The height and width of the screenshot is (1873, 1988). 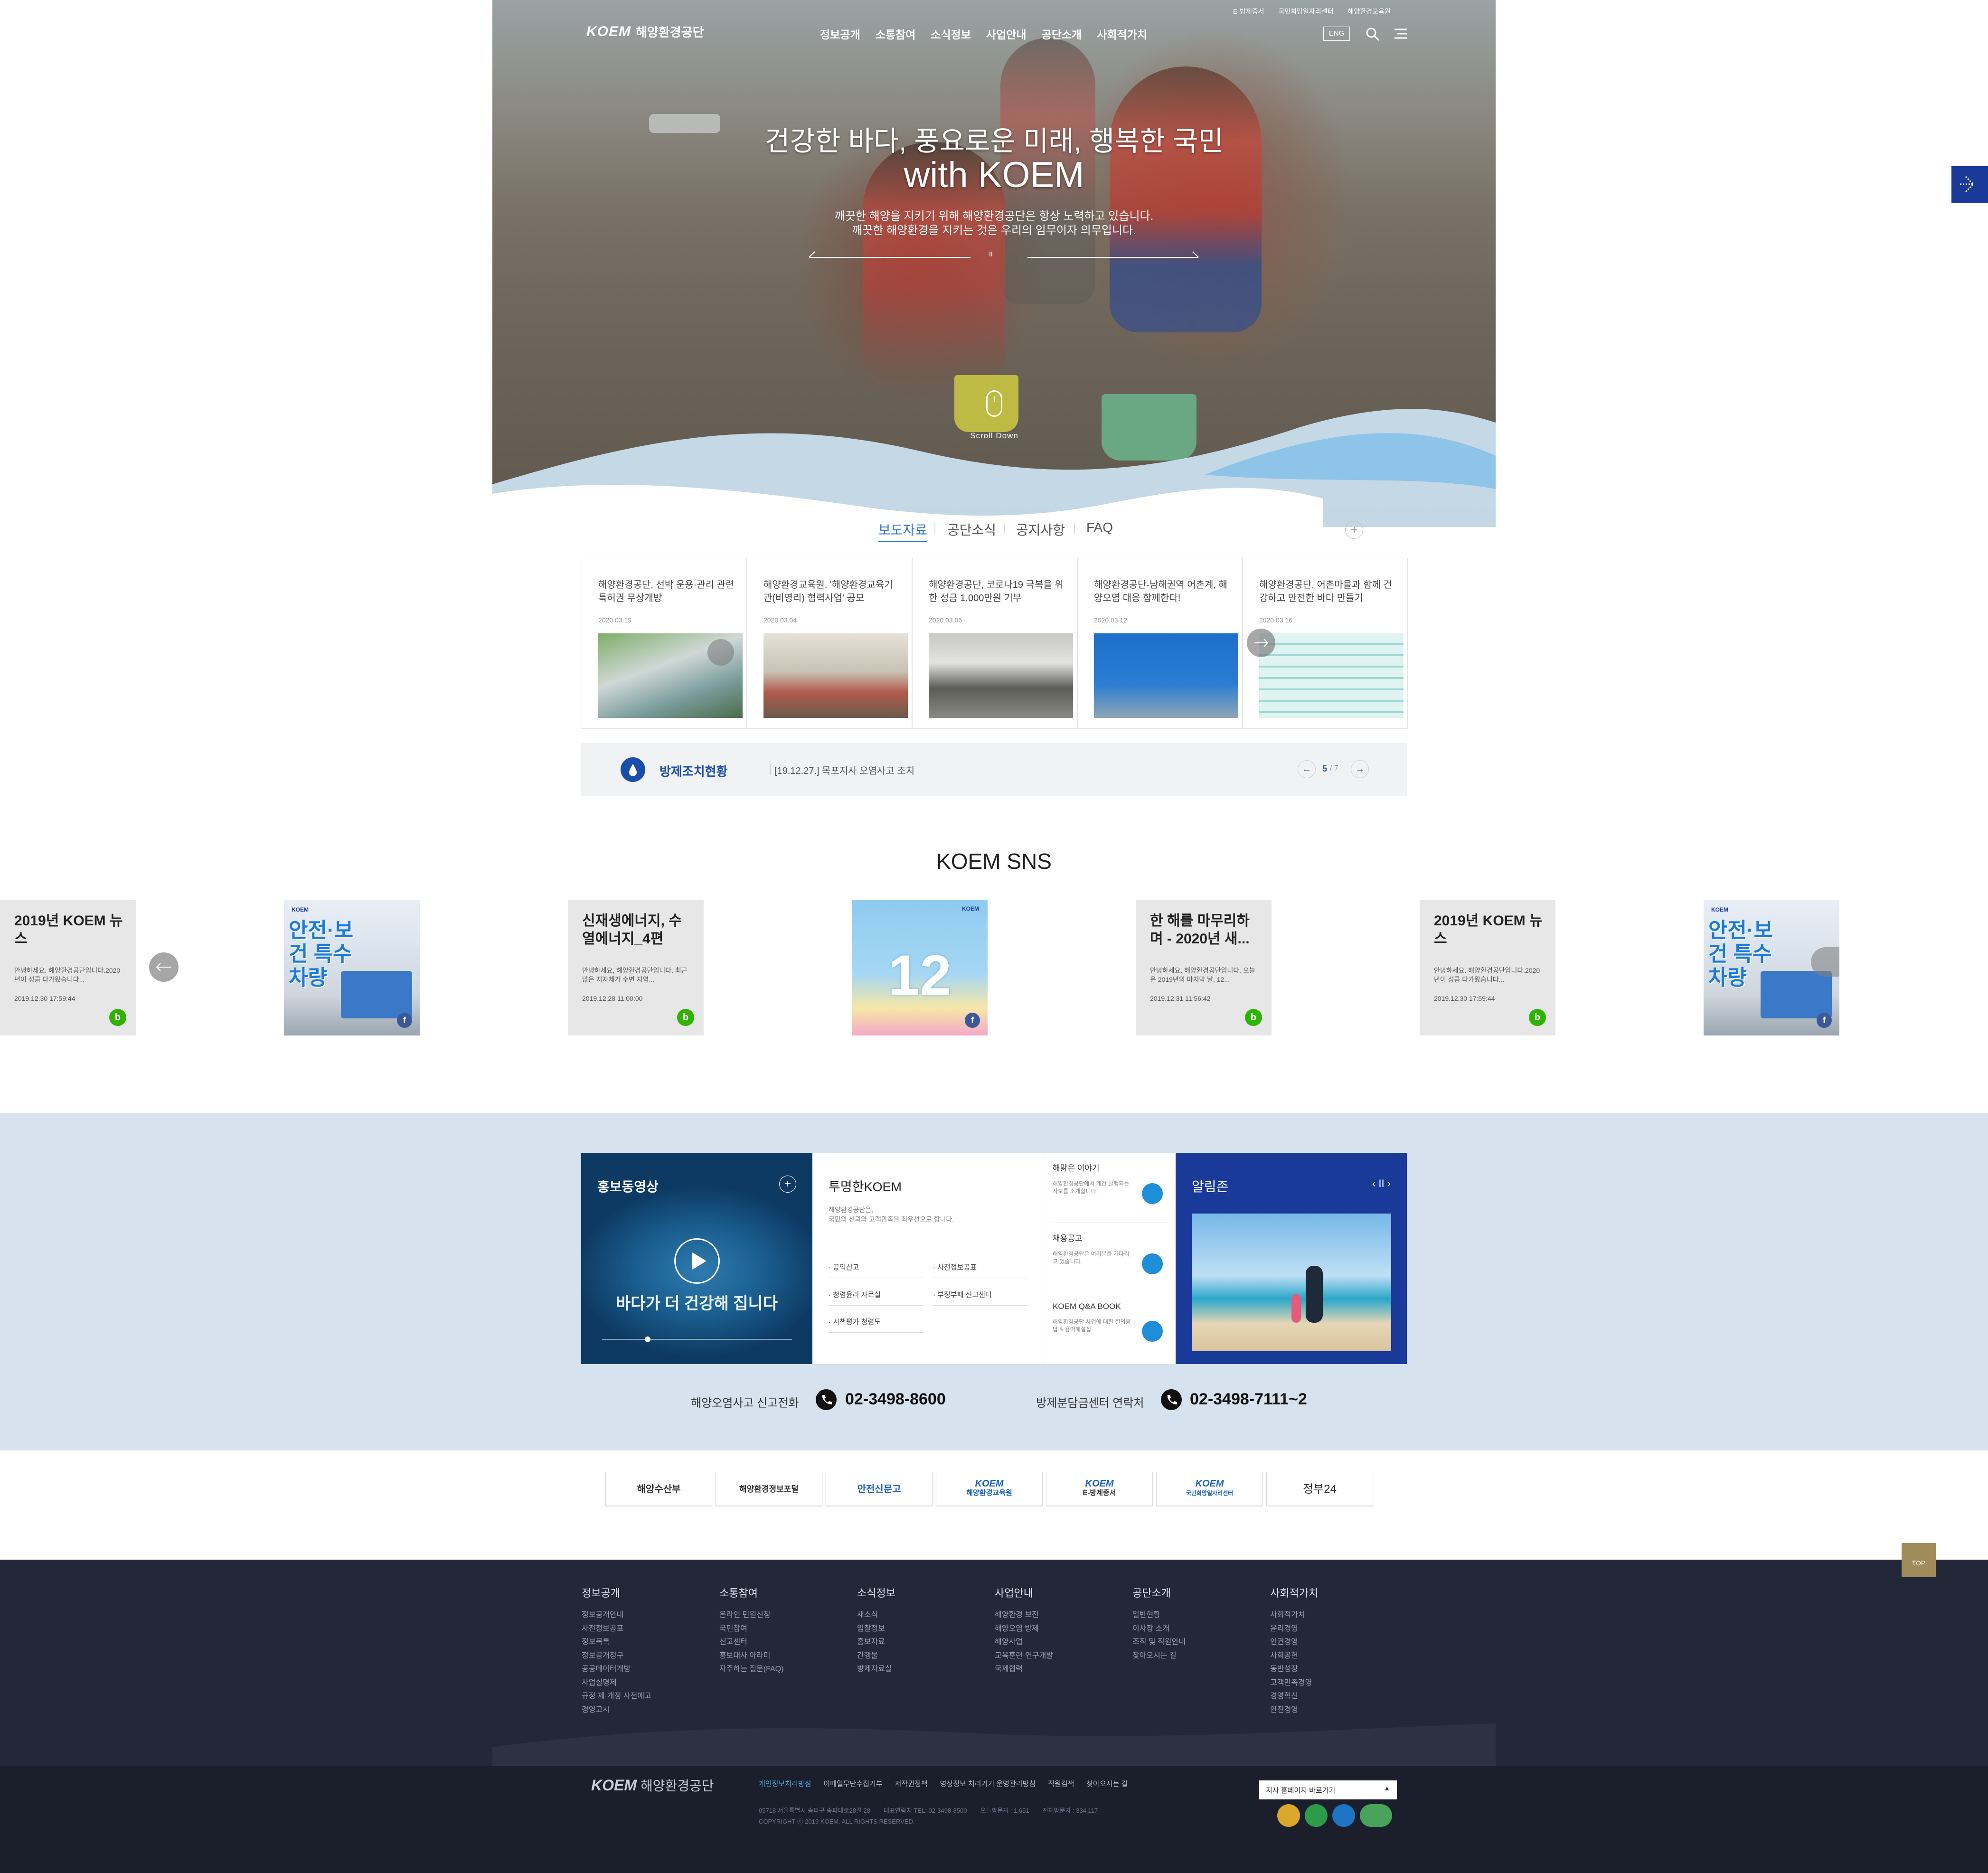 I want to click on tab-agency-news: 공단소식, so click(x=971, y=529).